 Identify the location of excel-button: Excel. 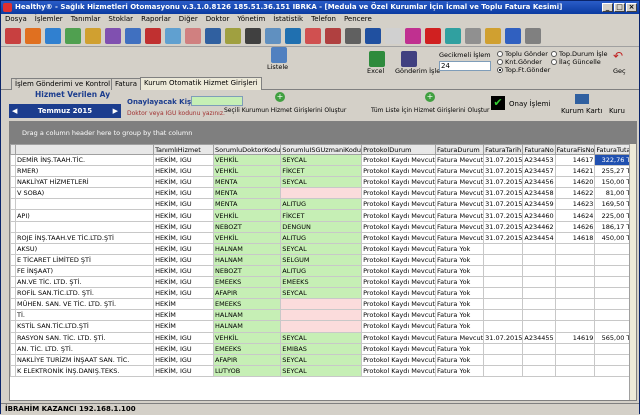
(375, 71).